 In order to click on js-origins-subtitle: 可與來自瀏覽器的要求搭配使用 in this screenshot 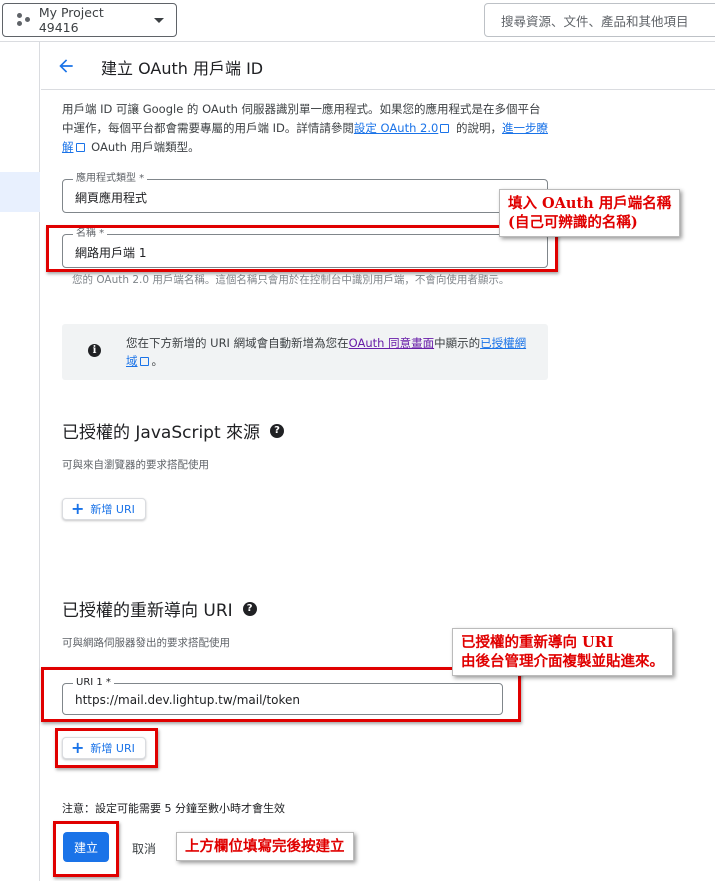, I will do `click(135, 465)`.